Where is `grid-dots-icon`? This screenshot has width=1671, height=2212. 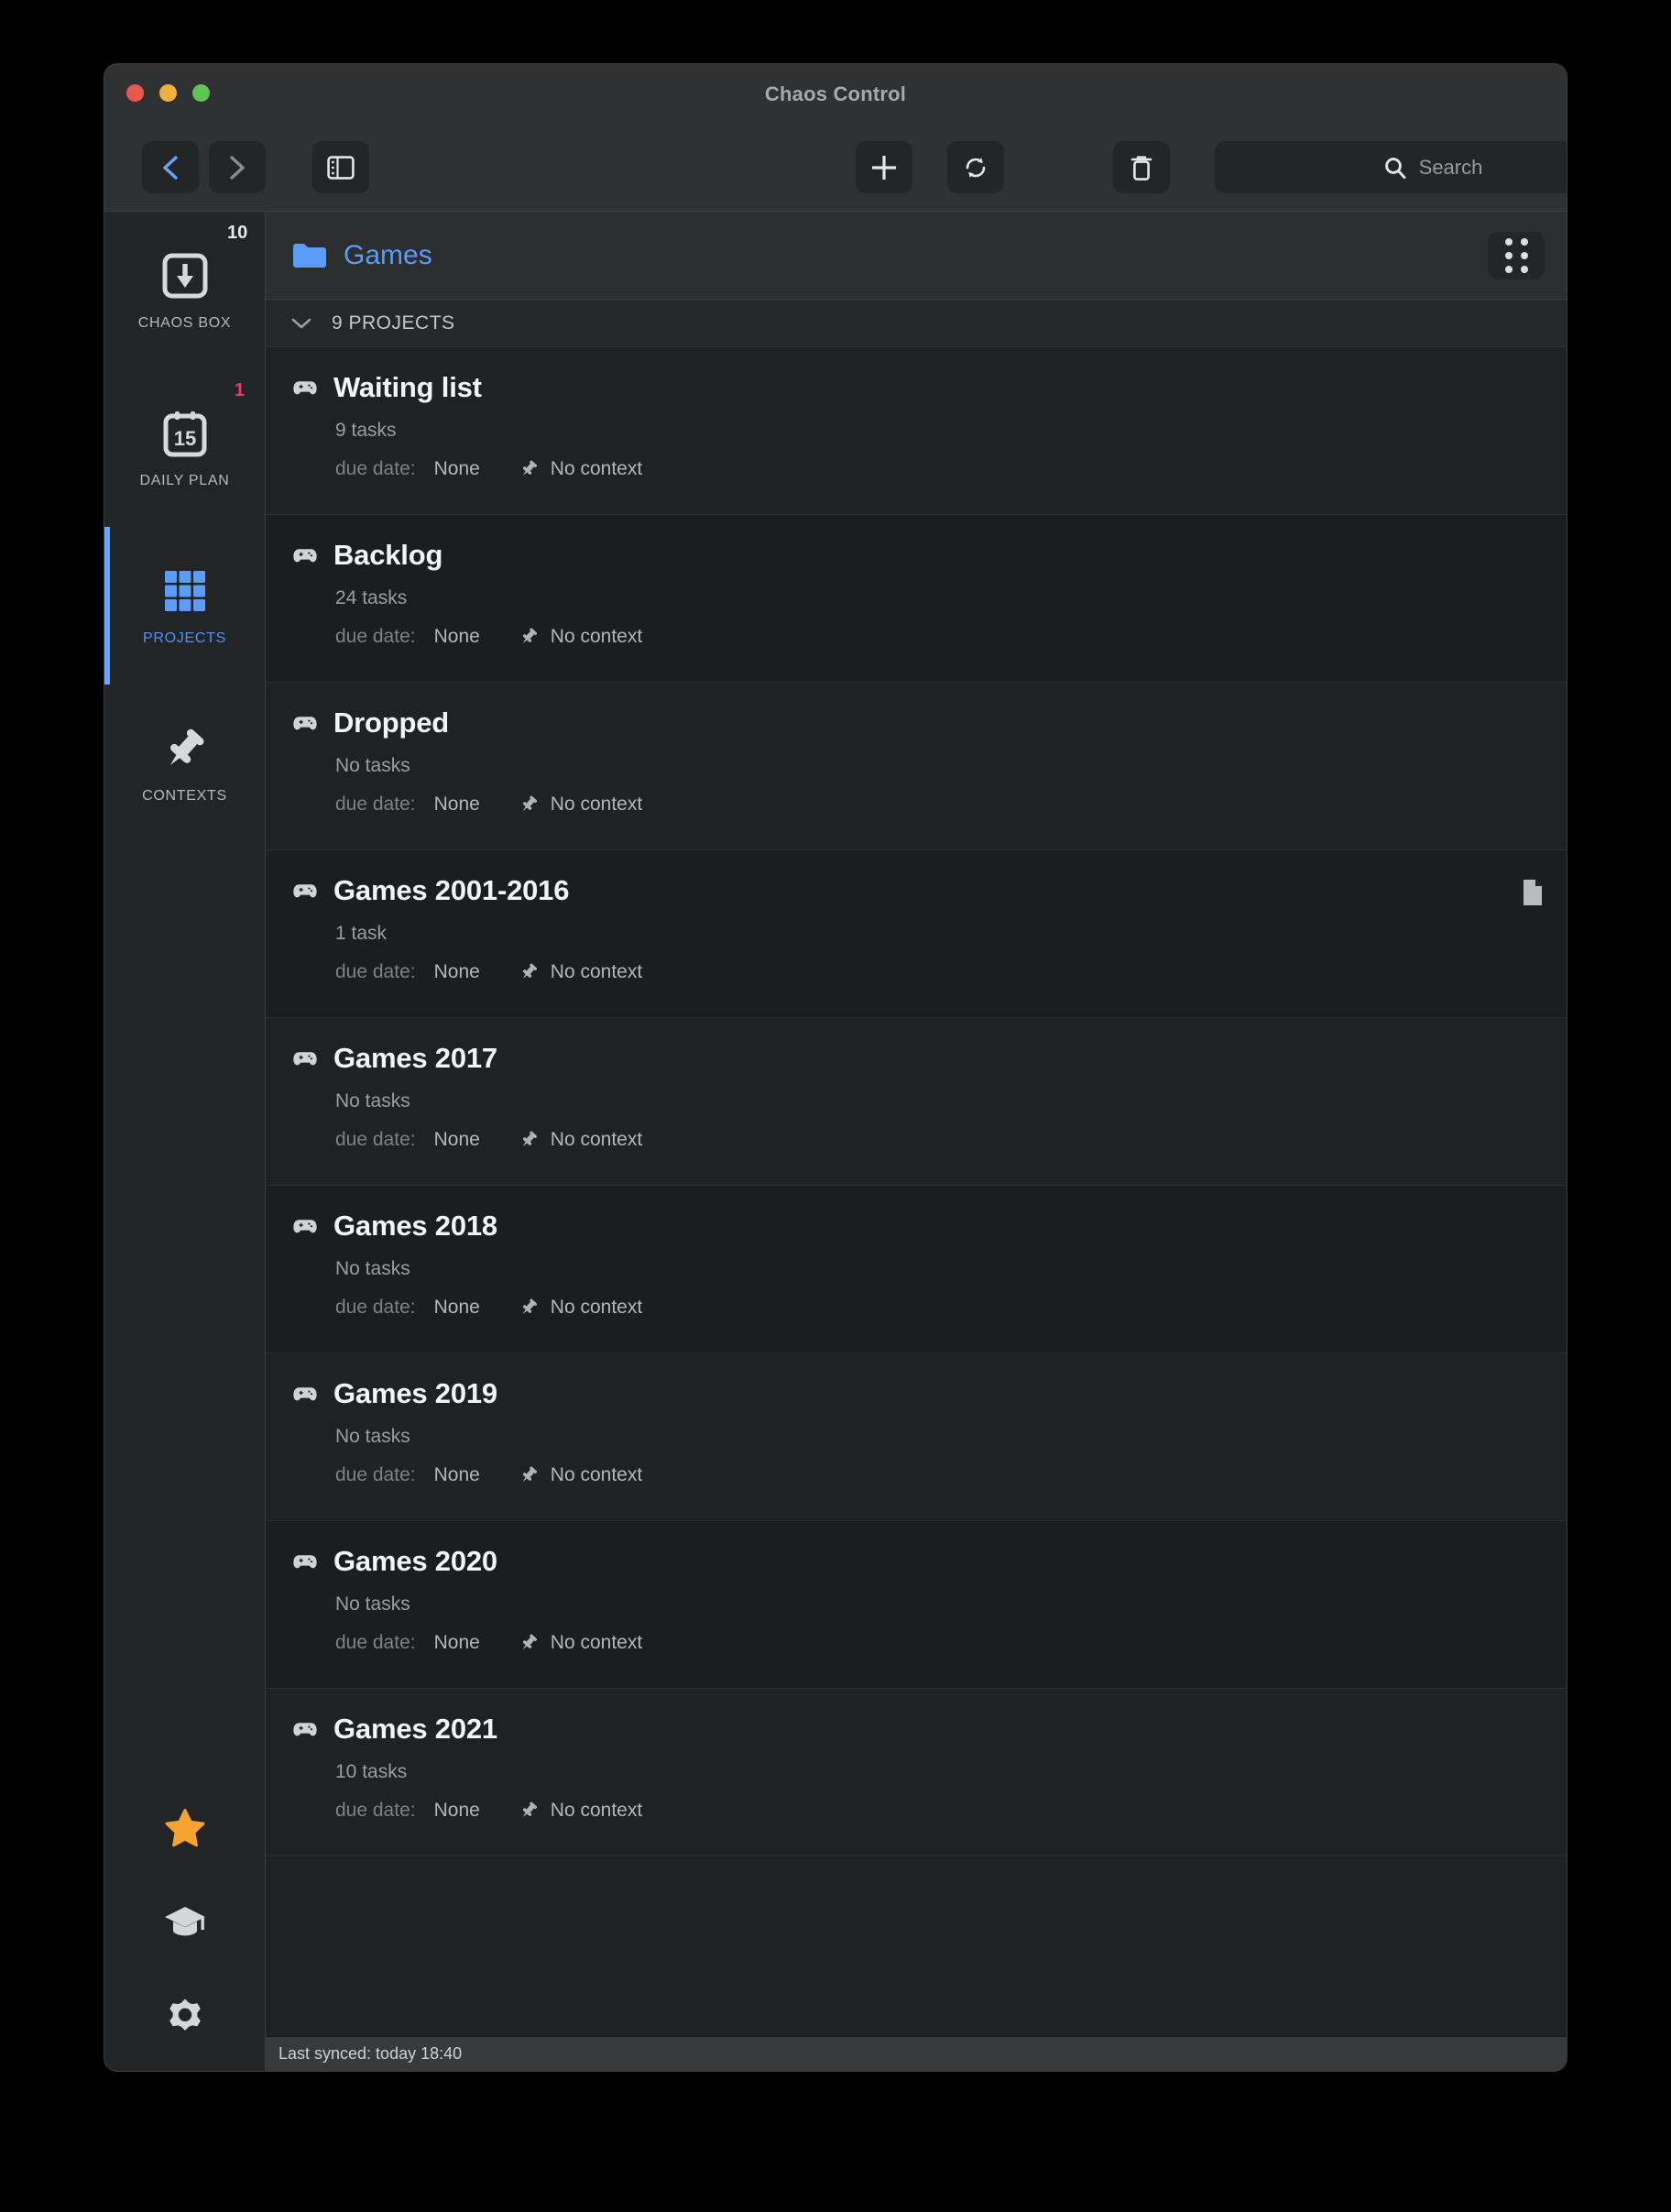
grid-dots-icon is located at coordinates (1516, 256).